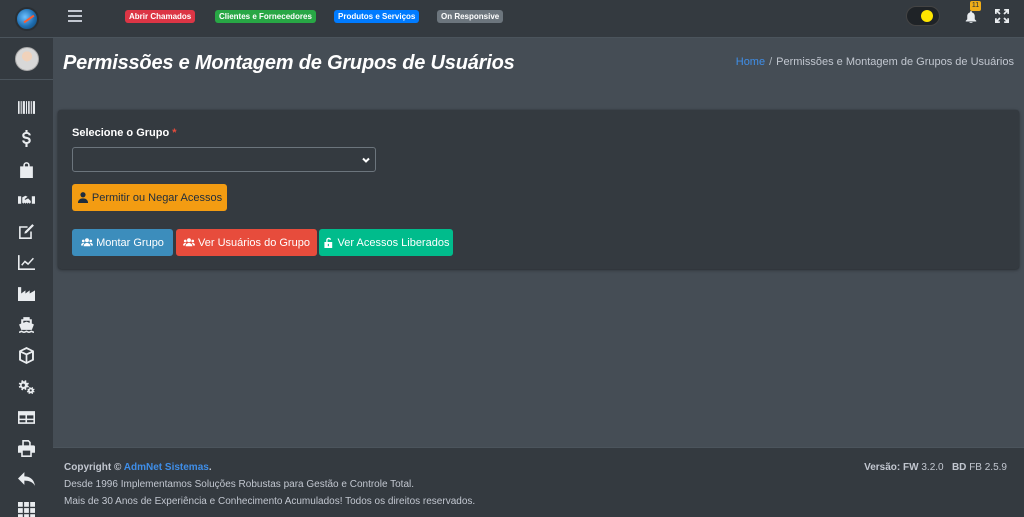  I want to click on expand-icon, so click(1002, 16).